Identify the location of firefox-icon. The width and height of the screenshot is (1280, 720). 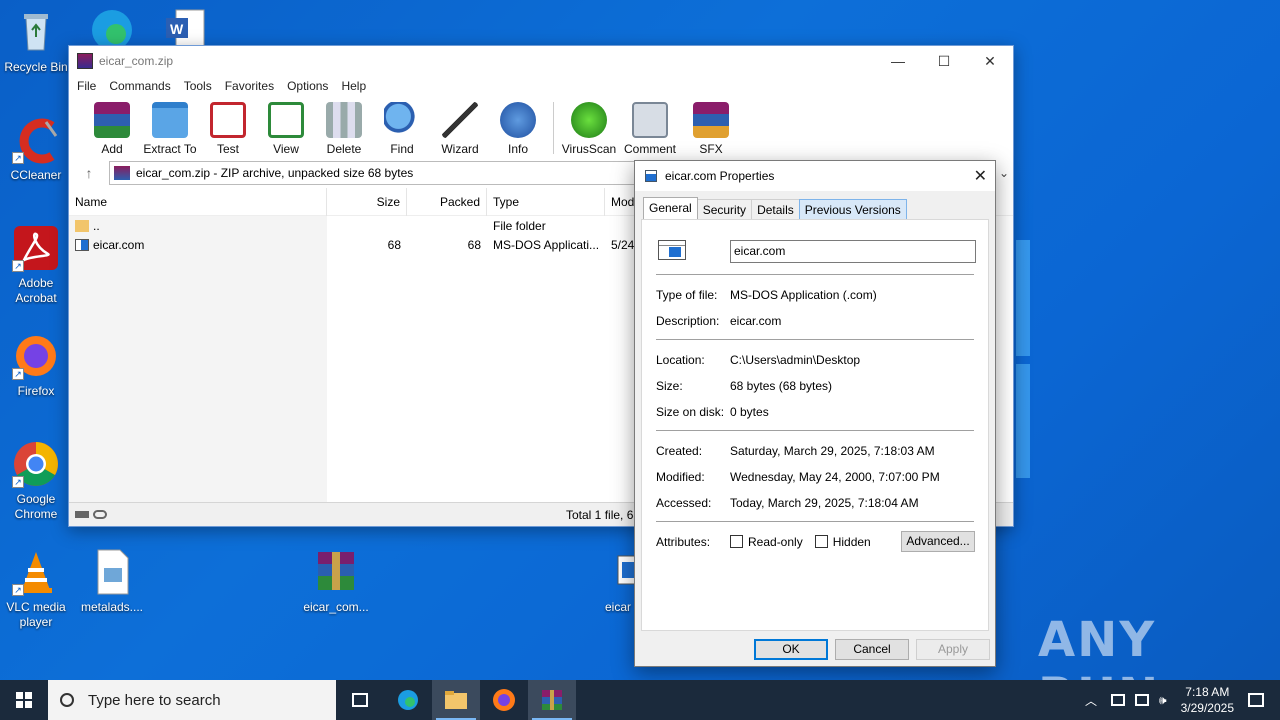
(504, 700).